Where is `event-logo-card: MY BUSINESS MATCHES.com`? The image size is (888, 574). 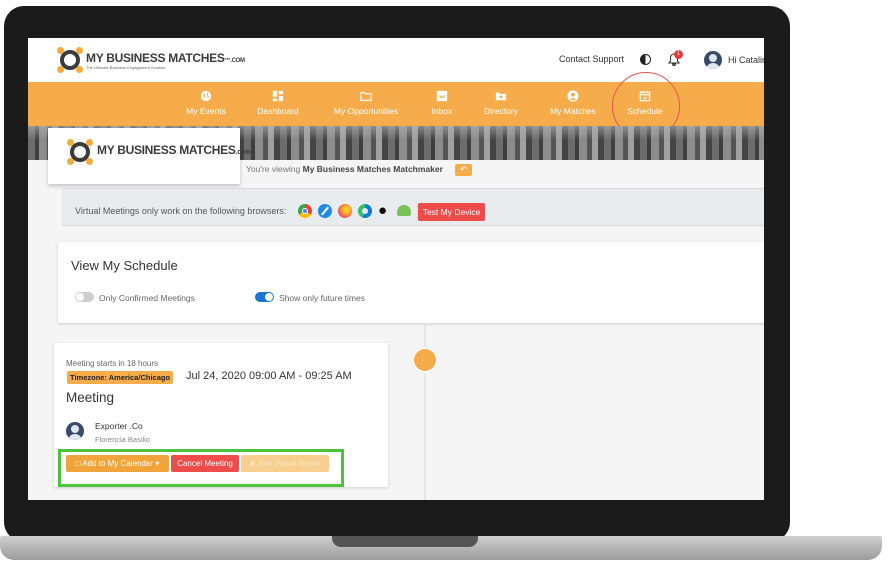 event-logo-card: MY BUSINESS MATCHES.com is located at coordinates (149, 156).